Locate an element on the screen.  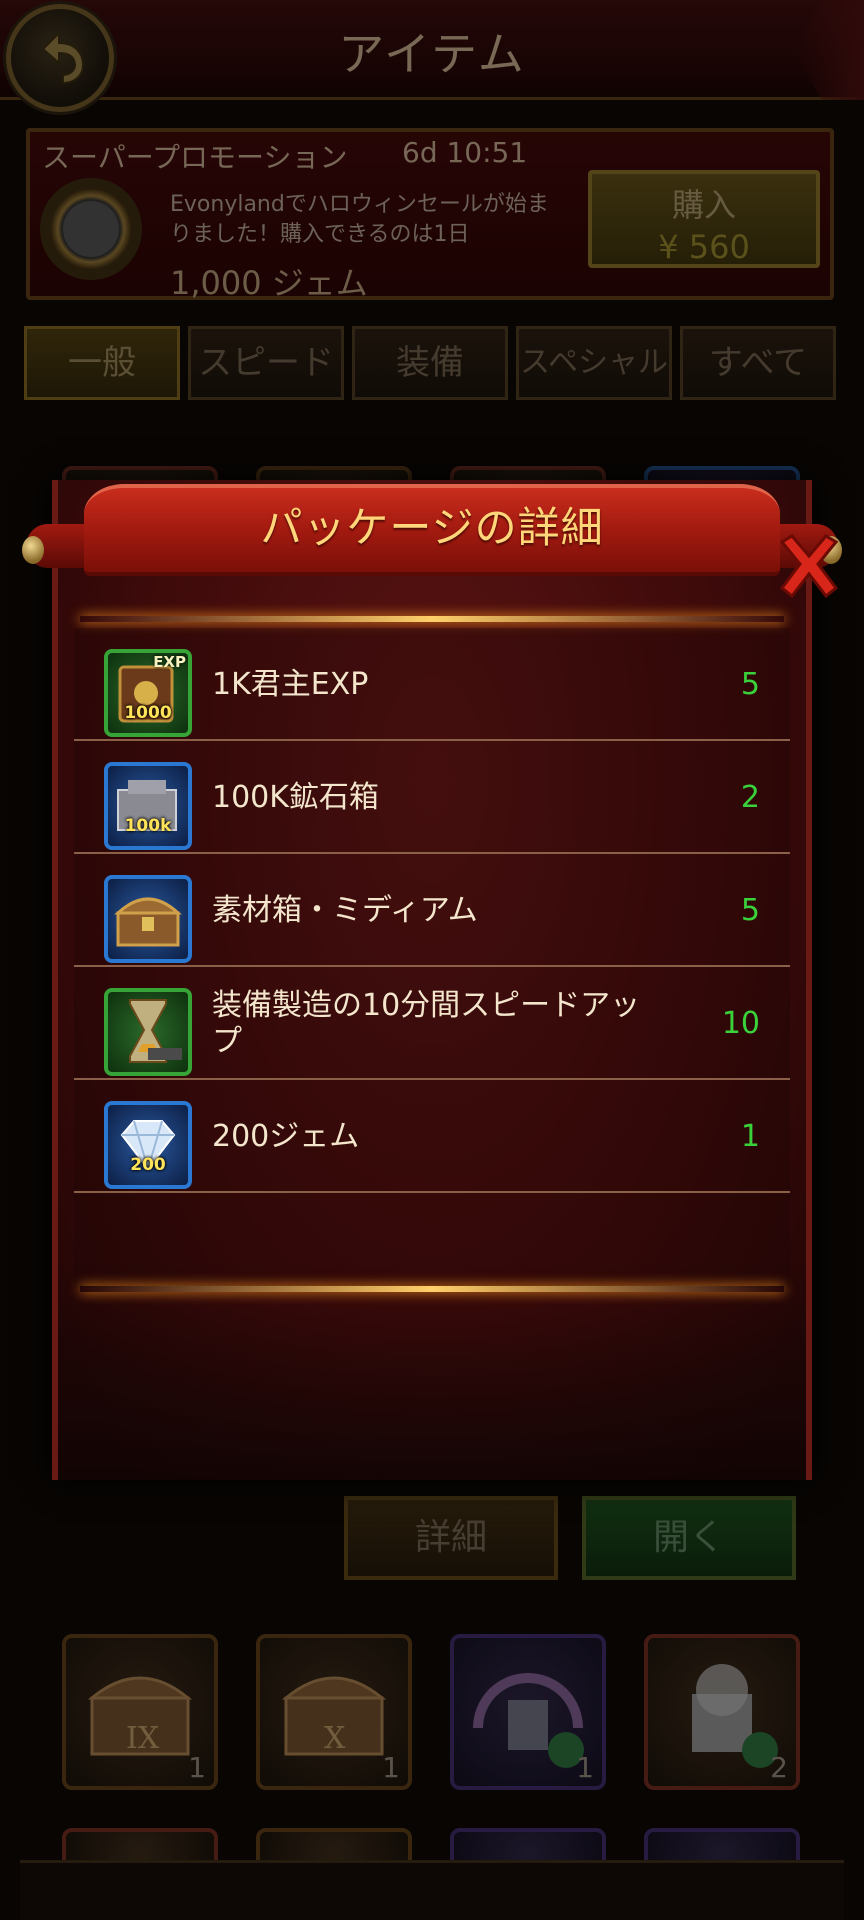
modal-header-banner: パッケージの詳細 is located at coordinates (432, 530).